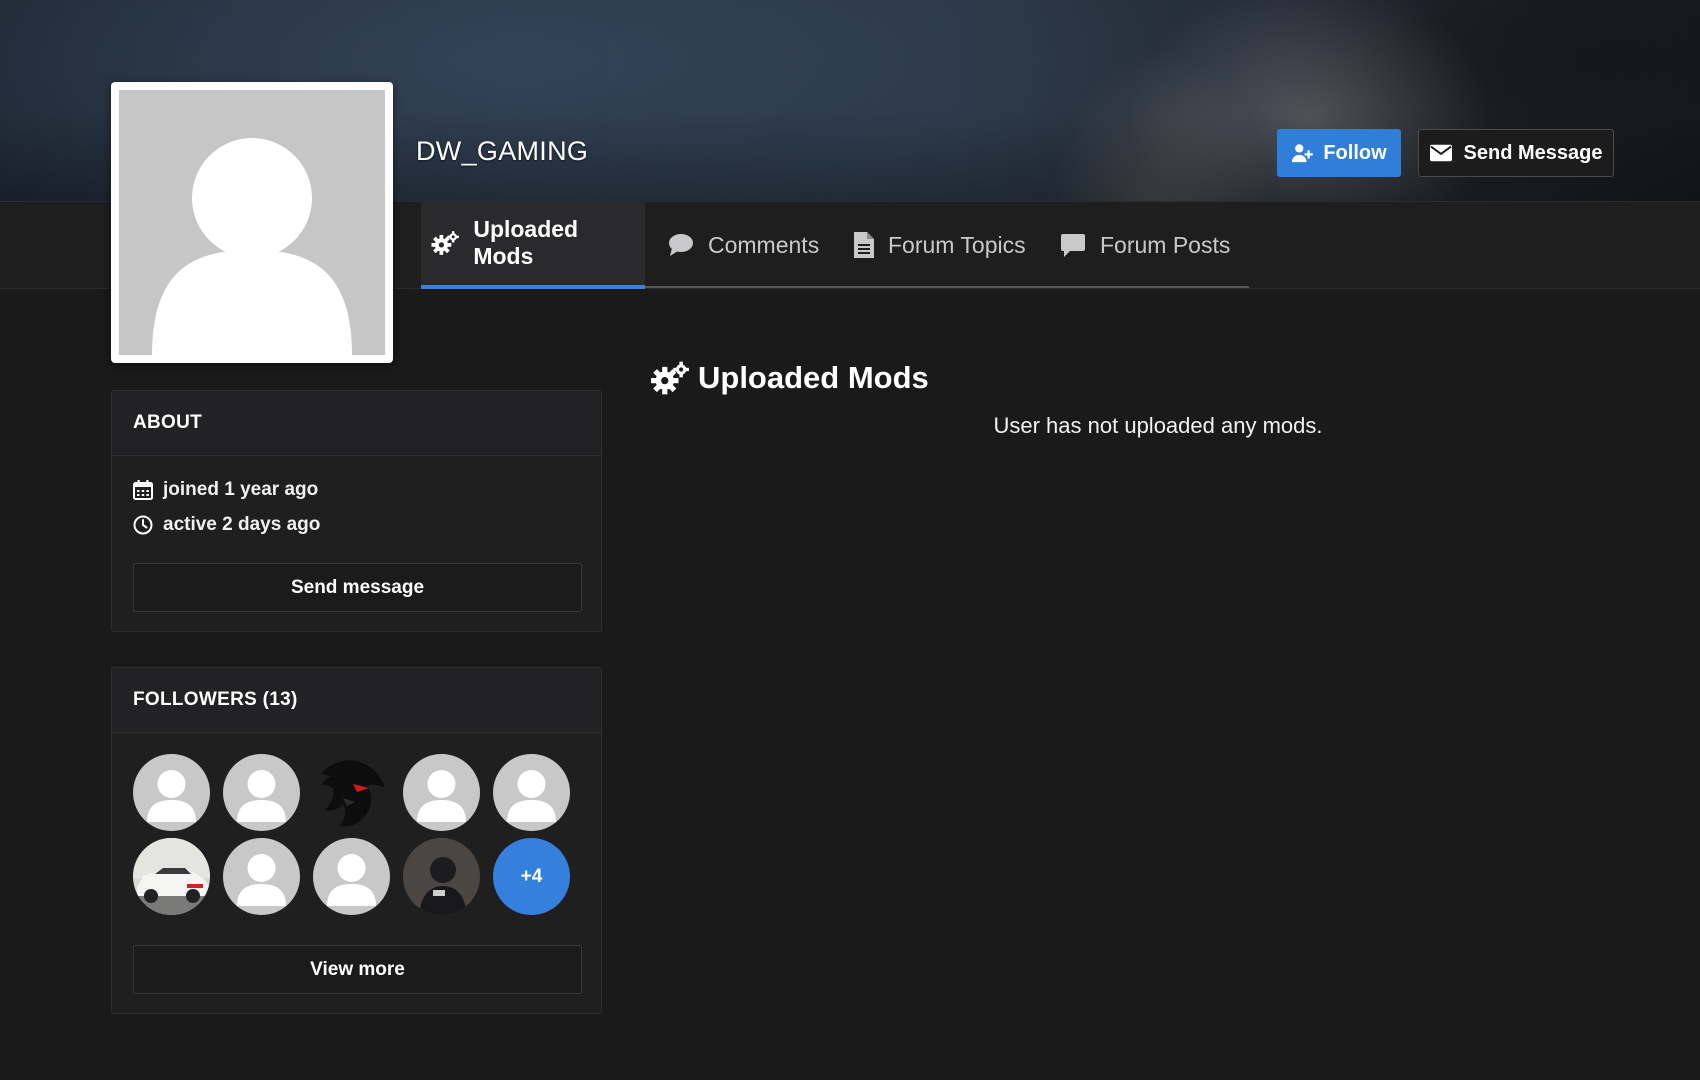 Image resolution: width=1700 pixels, height=1080 pixels. What do you see at coordinates (242, 524) in the screenshot?
I see `active-text: active 2 days ago` at bounding box center [242, 524].